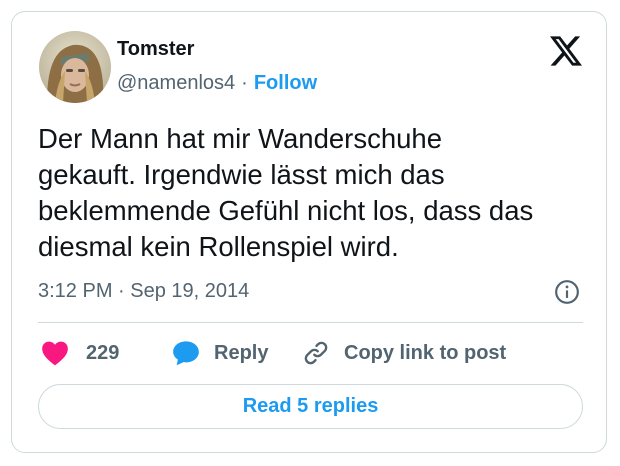 This screenshot has width=620, height=466. I want to click on speech-bubble-icon, so click(186, 353).